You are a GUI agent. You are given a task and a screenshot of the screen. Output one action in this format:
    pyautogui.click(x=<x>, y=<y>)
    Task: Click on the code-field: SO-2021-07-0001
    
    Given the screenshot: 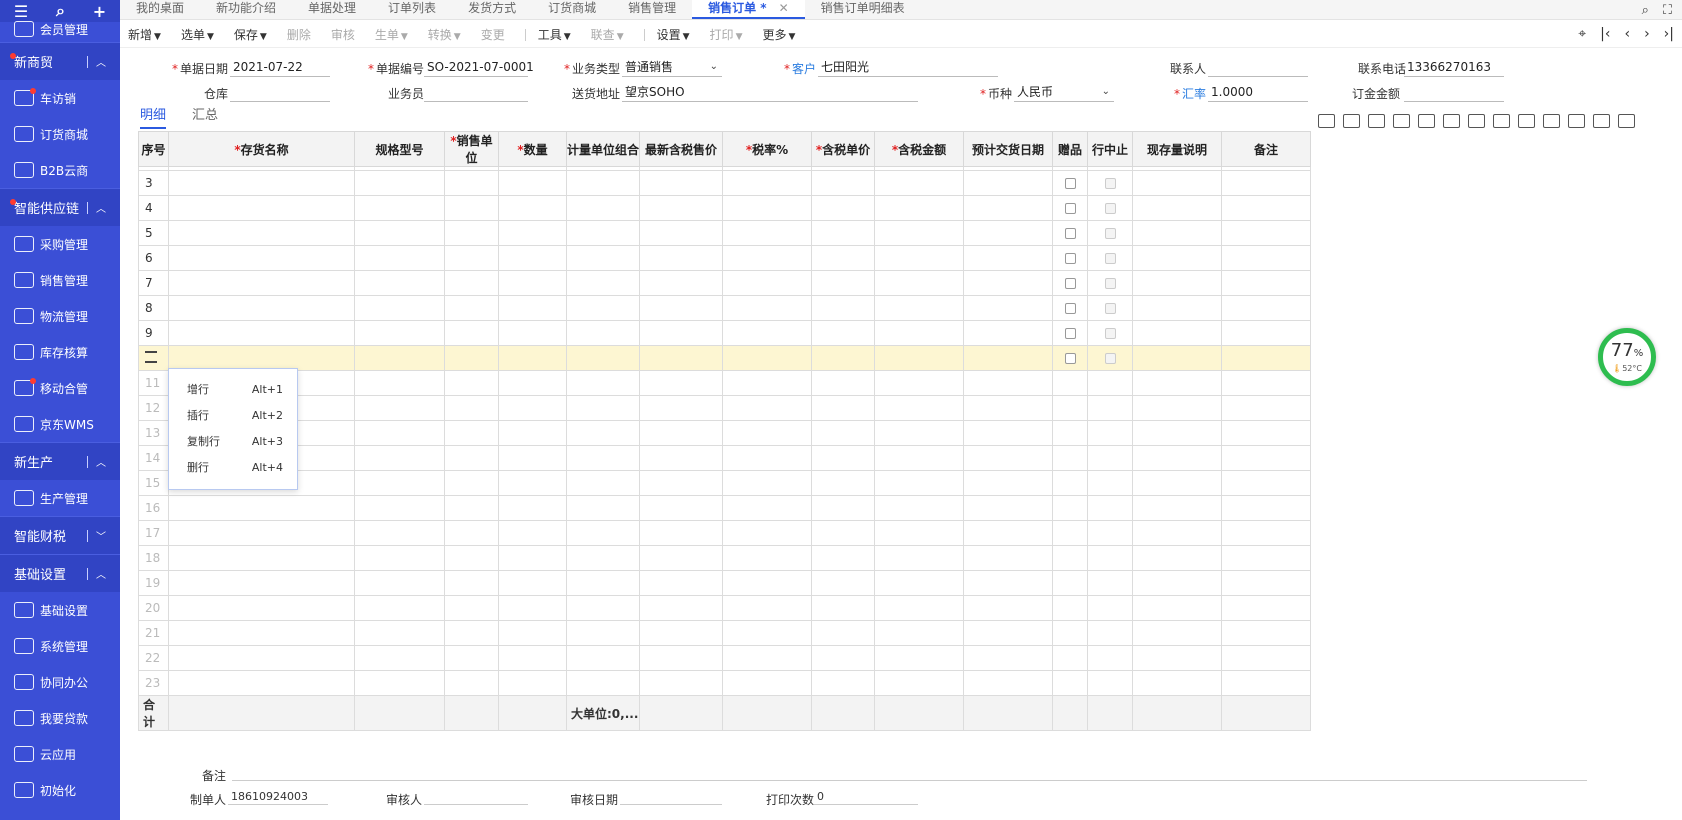 What is the action you would take?
    pyautogui.click(x=479, y=68)
    